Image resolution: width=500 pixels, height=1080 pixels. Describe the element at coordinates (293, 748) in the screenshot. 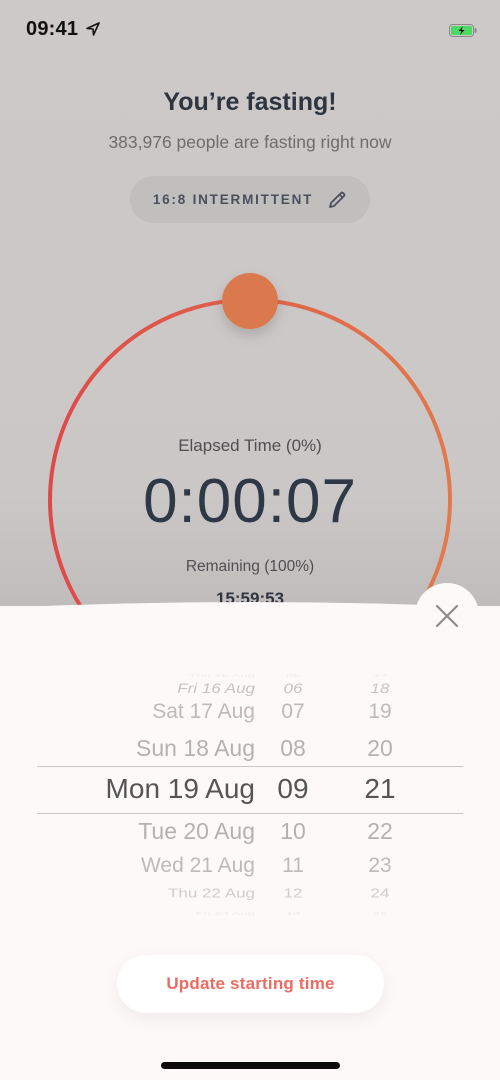

I see `picker-hour: 08` at that location.